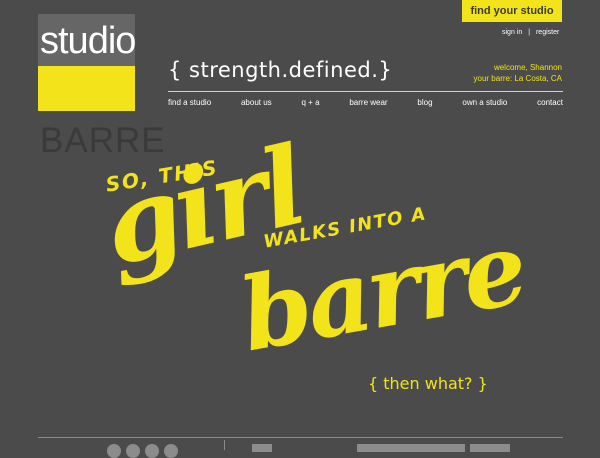 The height and width of the screenshot is (458, 600). I want to click on facebook-icon, so click(114, 451).